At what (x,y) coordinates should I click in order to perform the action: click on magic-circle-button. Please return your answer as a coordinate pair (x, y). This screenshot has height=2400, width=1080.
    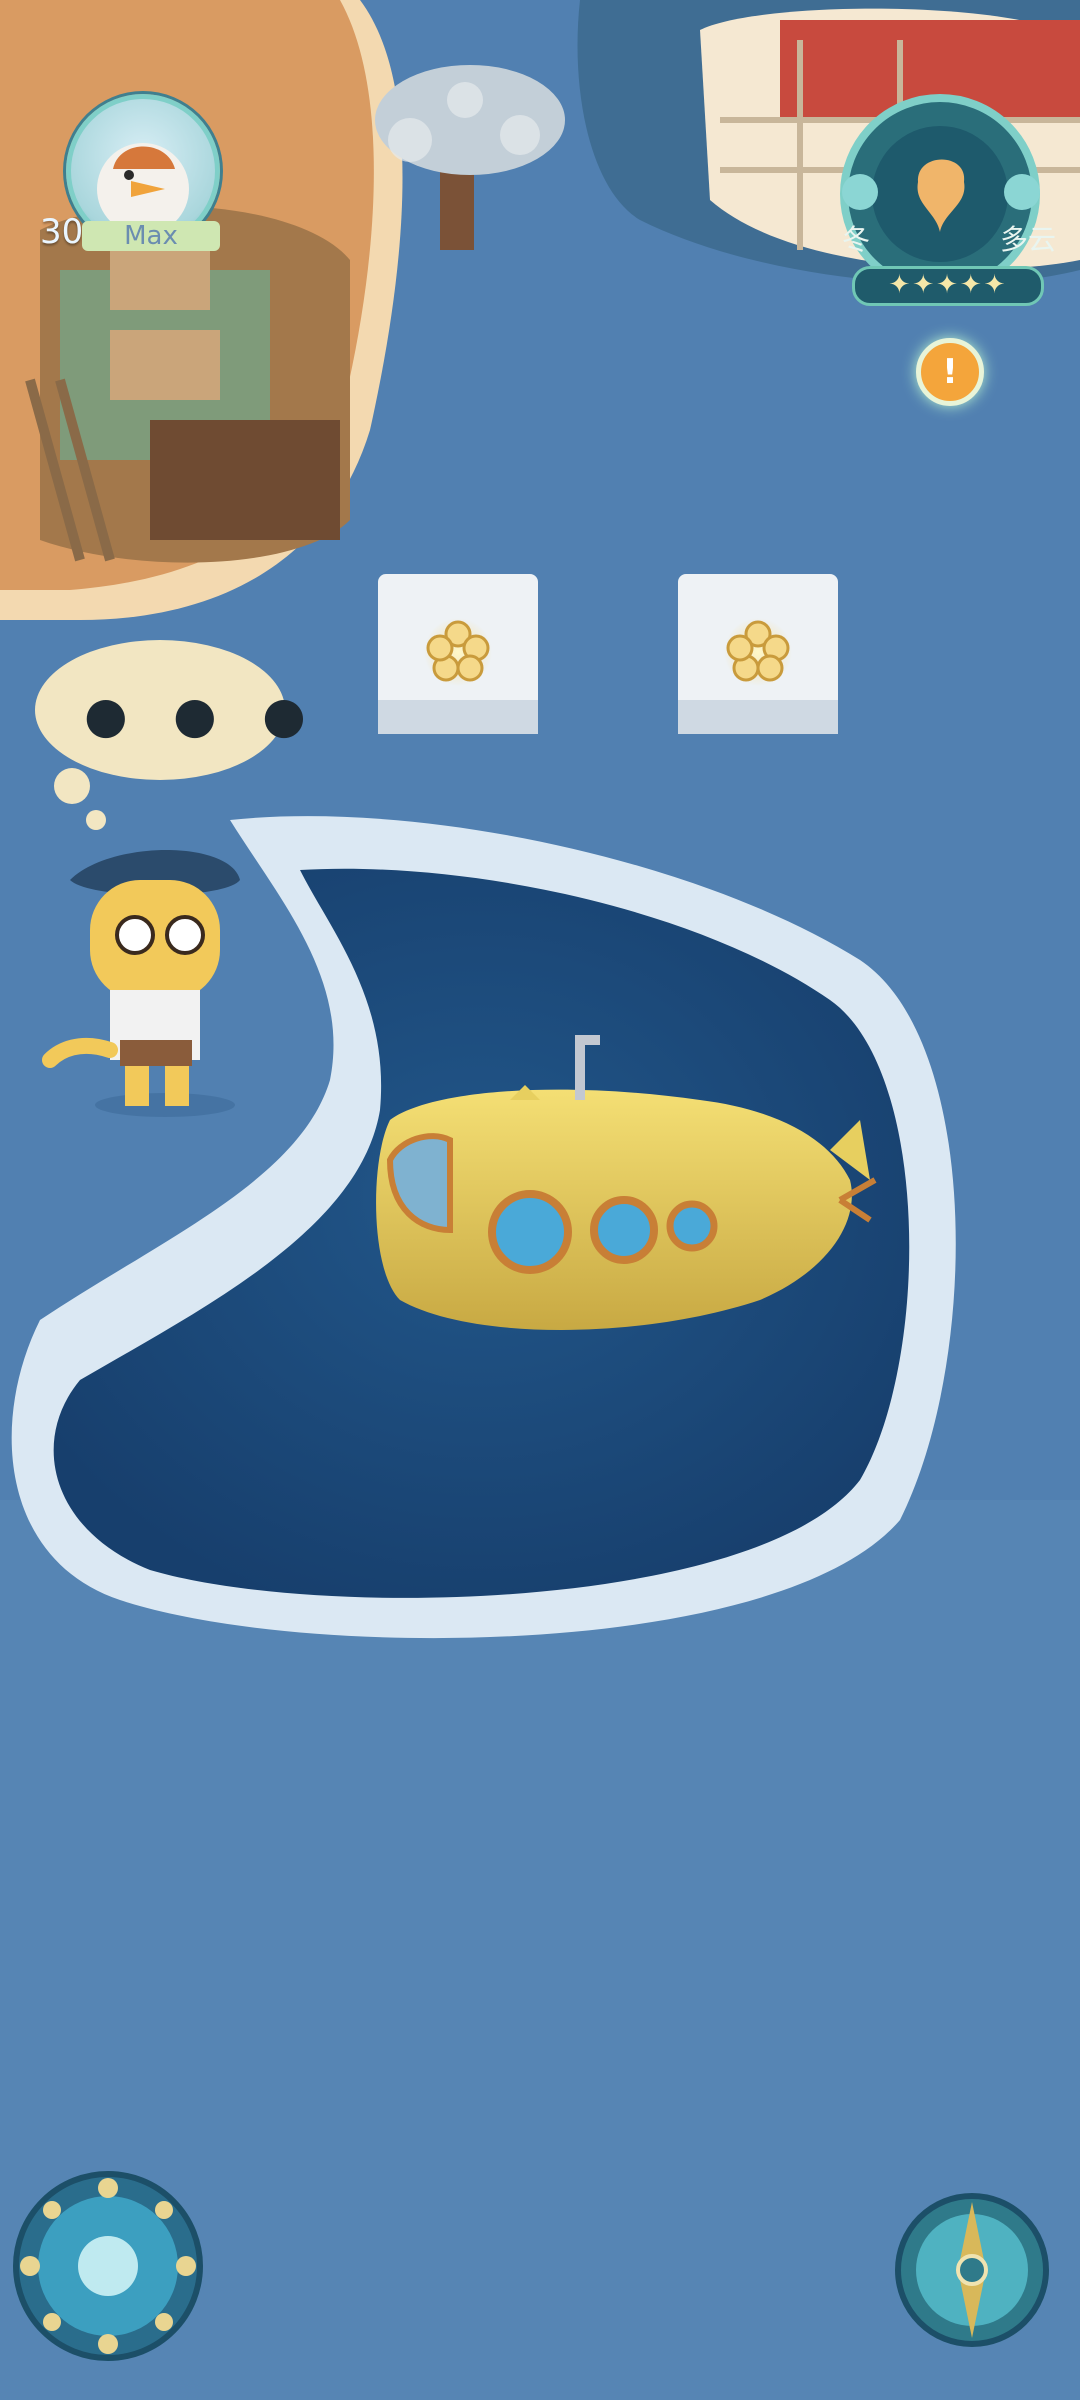
    Looking at the image, I should click on (108, 2266).